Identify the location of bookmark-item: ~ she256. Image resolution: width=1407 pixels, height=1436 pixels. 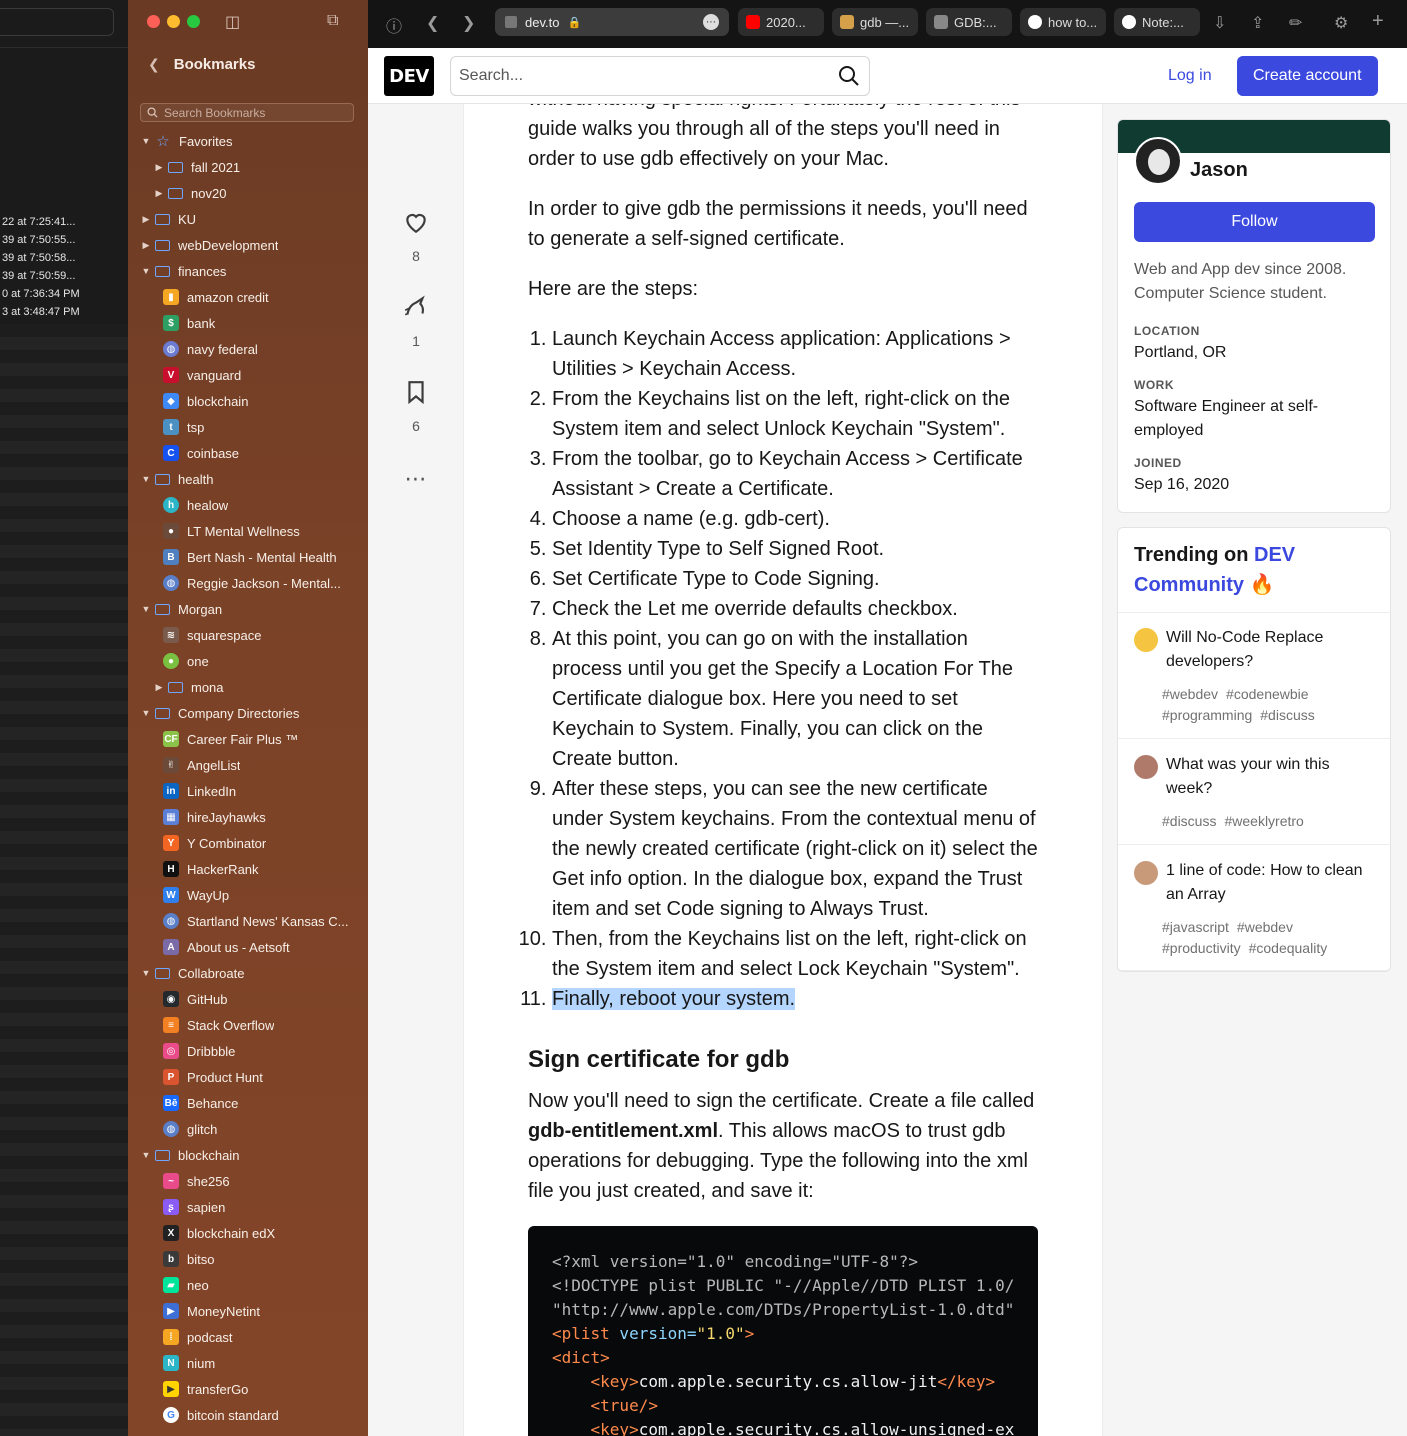
(248, 1181).